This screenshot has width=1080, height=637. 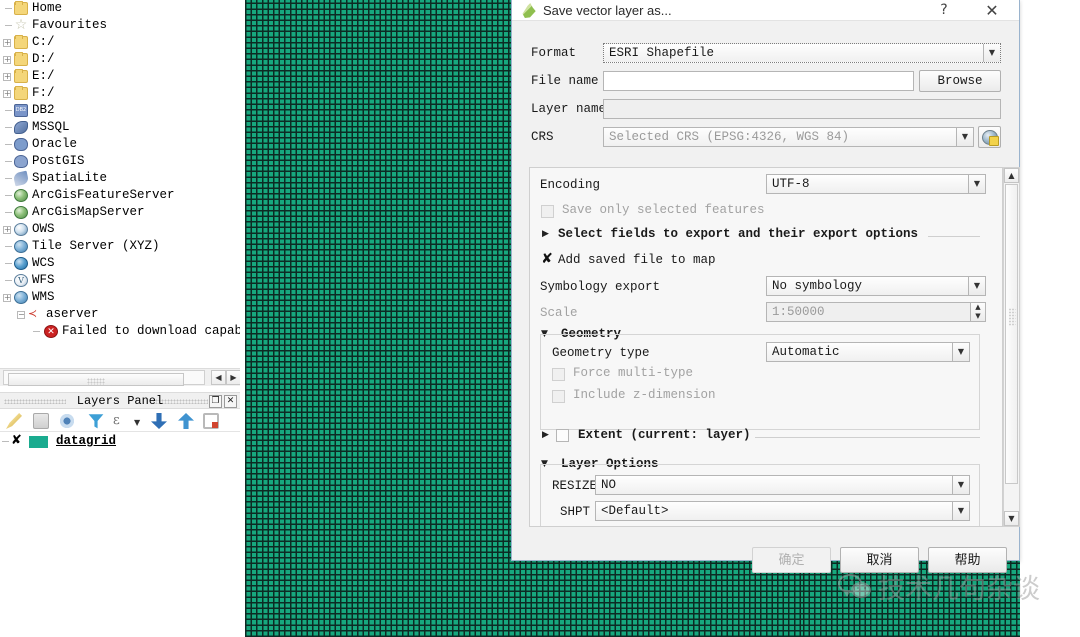 I want to click on browser-item-aserver: − ≺ aserver, so click(x=120, y=314).